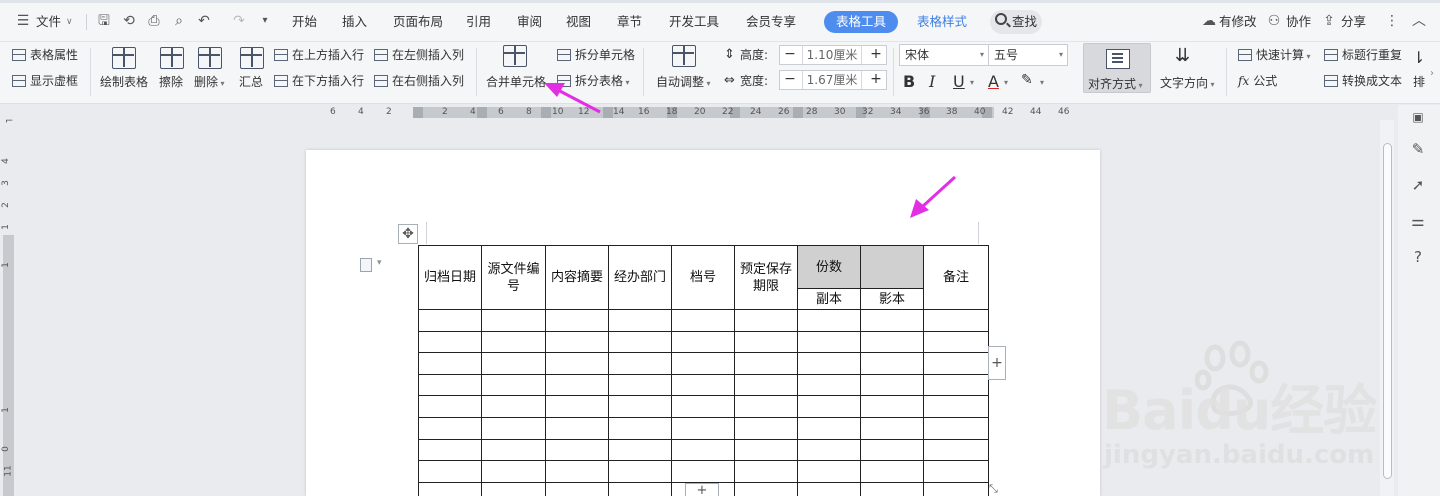 This screenshot has width=1440, height=496. I want to click on share-button: 分享, so click(1353, 22).